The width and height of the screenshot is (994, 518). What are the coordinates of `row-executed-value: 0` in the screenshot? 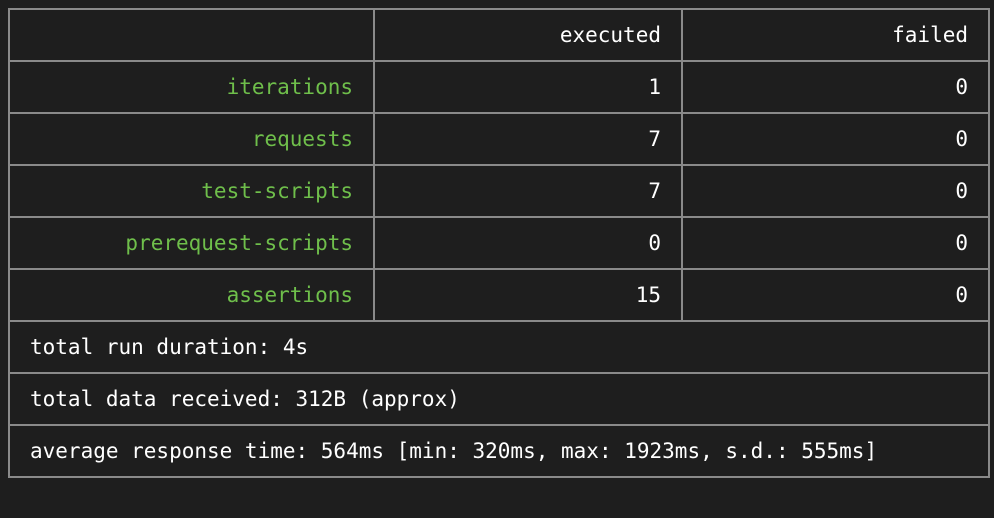 It's located at (528, 243).